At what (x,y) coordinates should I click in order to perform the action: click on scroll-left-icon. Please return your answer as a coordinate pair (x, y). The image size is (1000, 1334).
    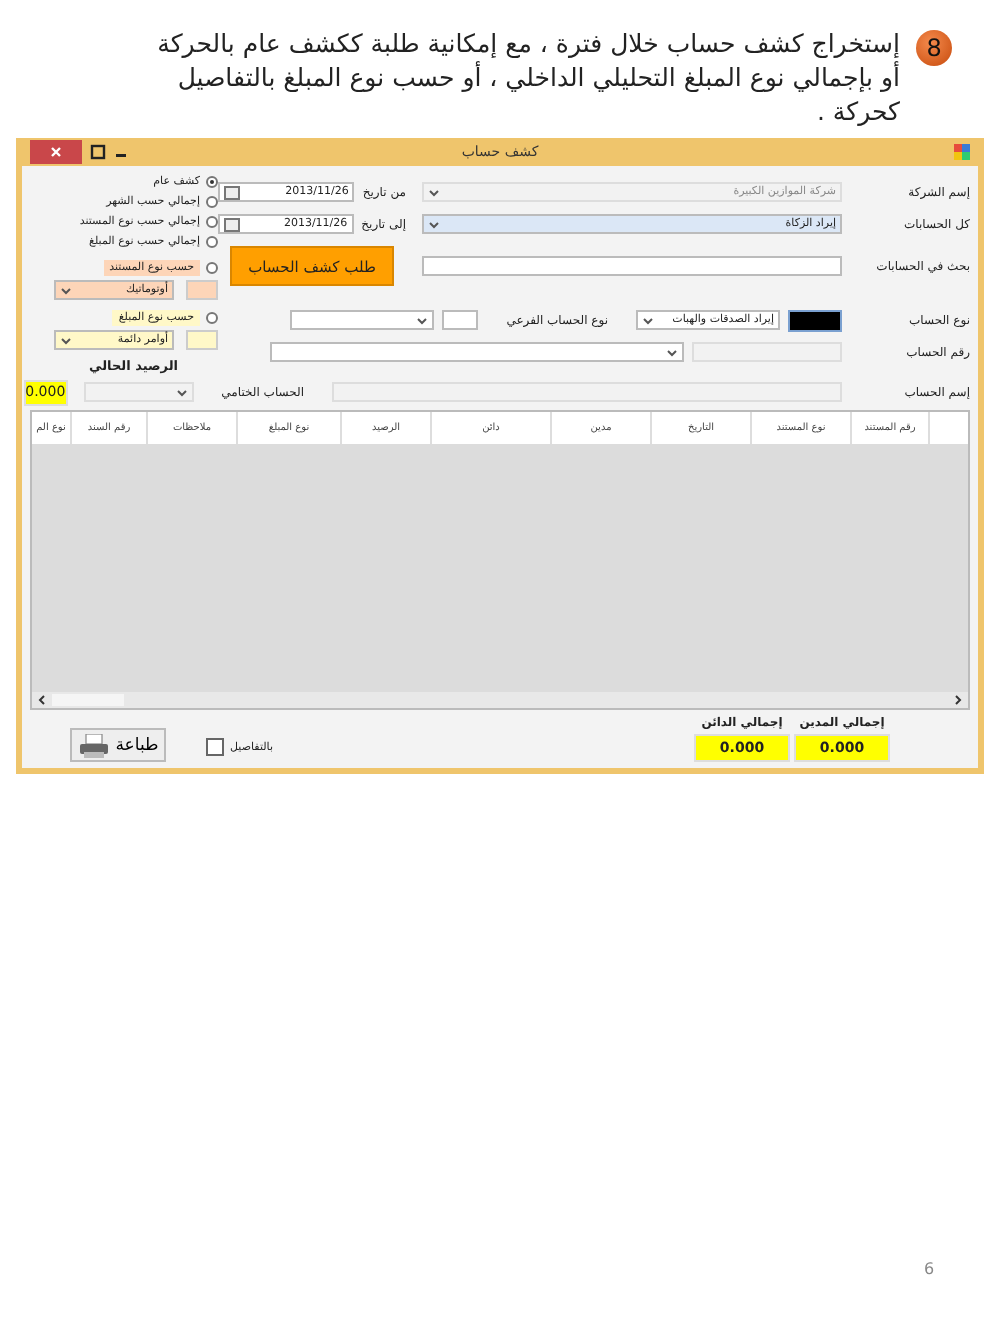
    Looking at the image, I should click on (42, 700).